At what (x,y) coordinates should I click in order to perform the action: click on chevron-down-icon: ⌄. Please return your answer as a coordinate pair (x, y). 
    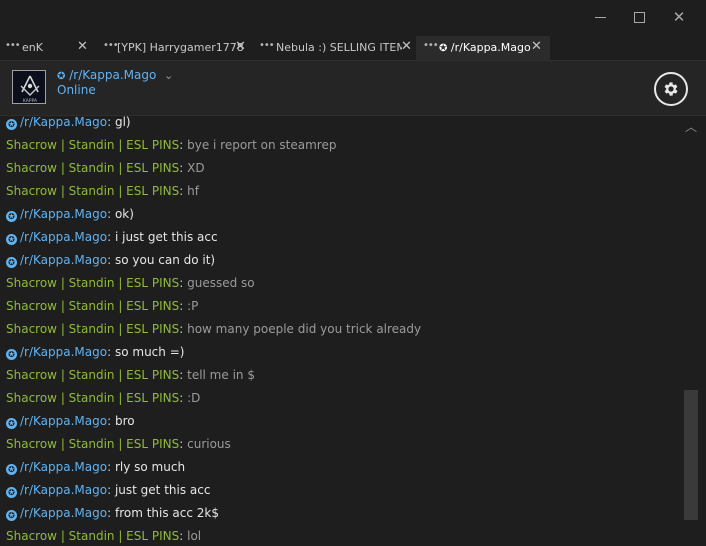
    Looking at the image, I should click on (169, 75).